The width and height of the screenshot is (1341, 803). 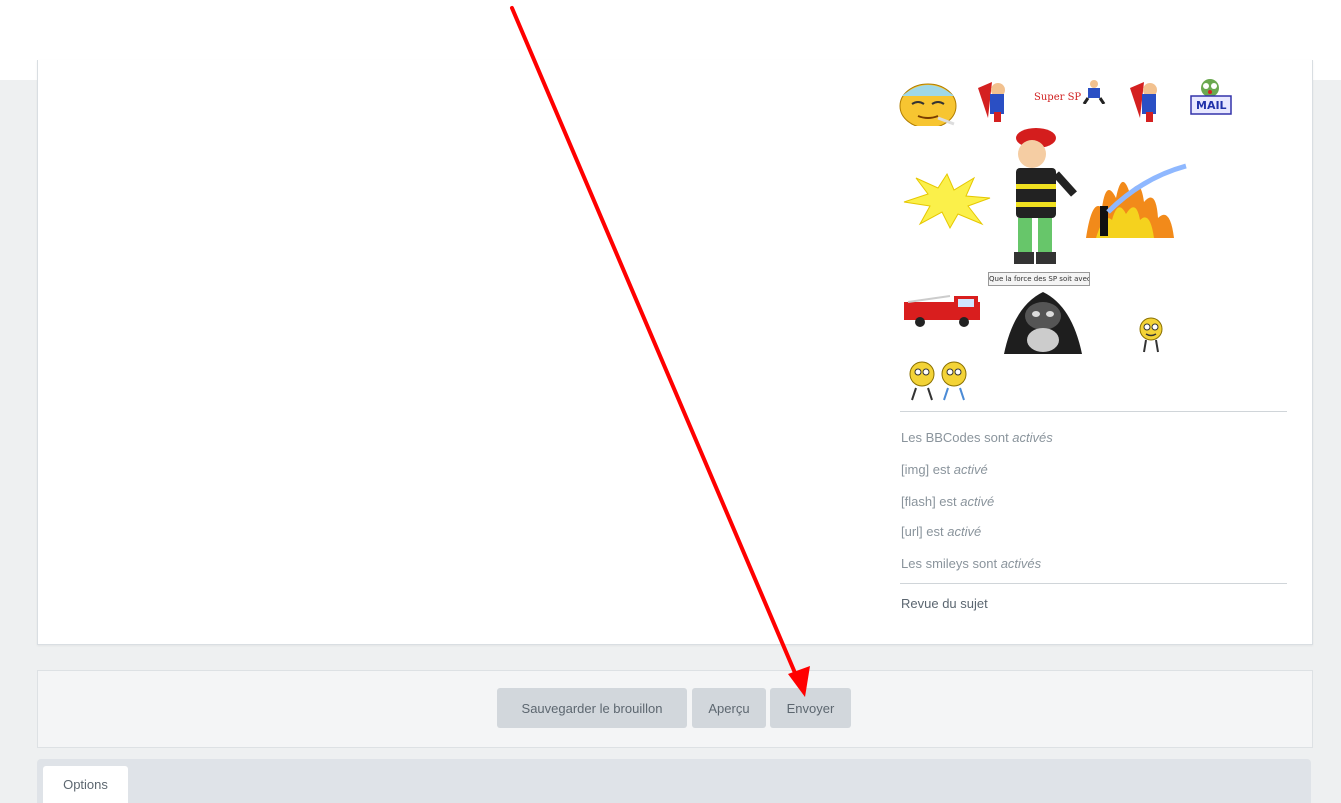 What do you see at coordinates (1093, 411) in the screenshot?
I see `divider-top` at bounding box center [1093, 411].